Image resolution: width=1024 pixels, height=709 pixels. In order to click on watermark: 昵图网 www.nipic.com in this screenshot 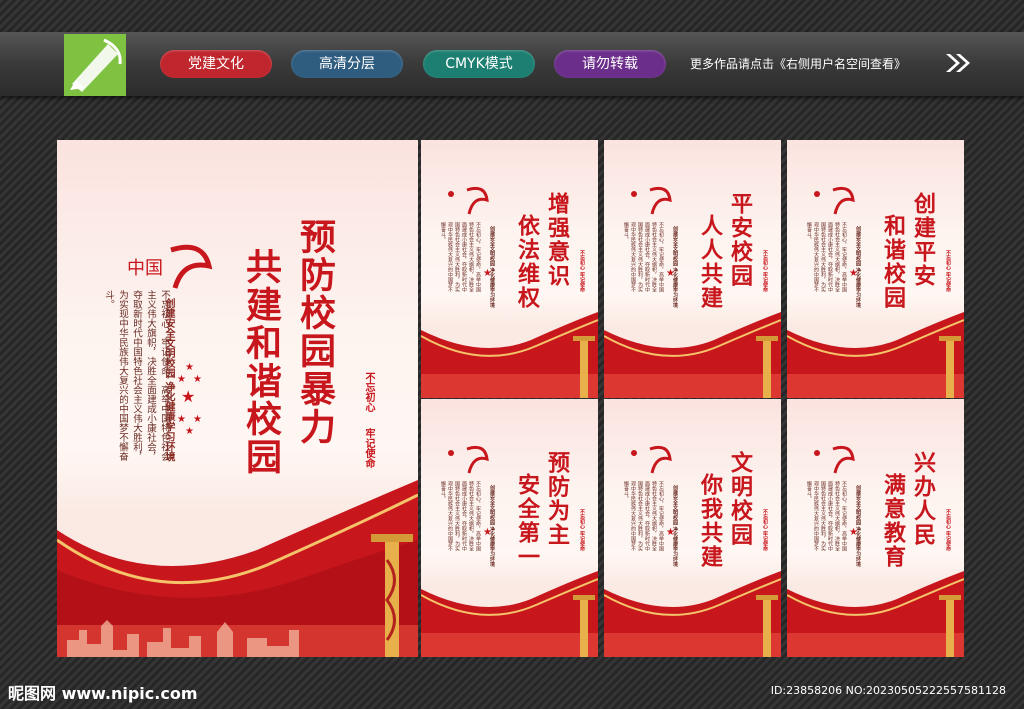, I will do `click(103, 693)`.